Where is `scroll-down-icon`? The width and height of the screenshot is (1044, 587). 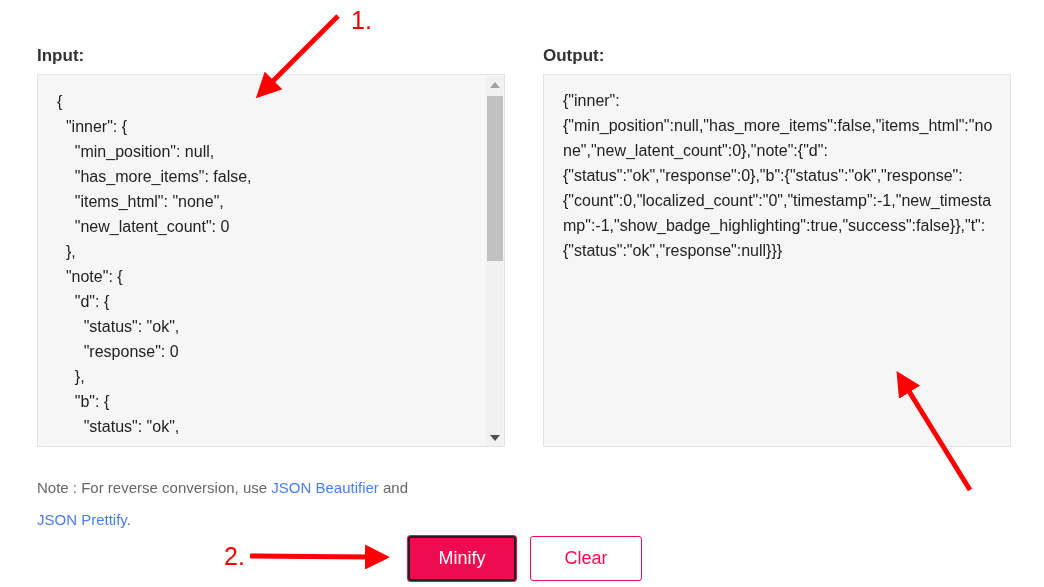
scroll-down-icon is located at coordinates (495, 438).